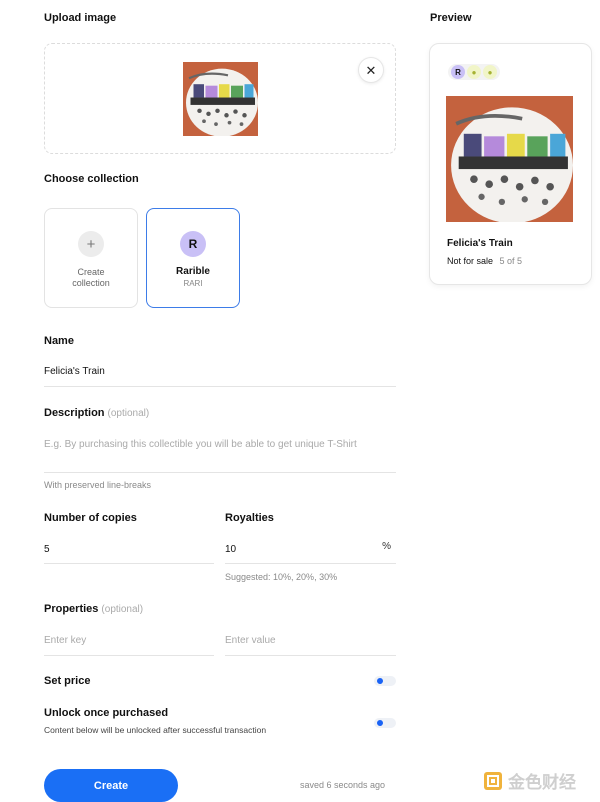 Image resolution: width=600 pixels, height=802 pixels. I want to click on description-label: Description (optional), so click(96, 413).